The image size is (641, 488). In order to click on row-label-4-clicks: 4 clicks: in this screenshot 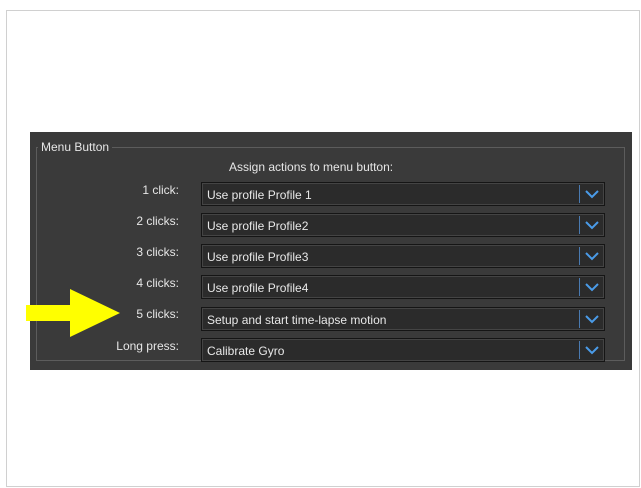, I will do `click(157, 283)`.